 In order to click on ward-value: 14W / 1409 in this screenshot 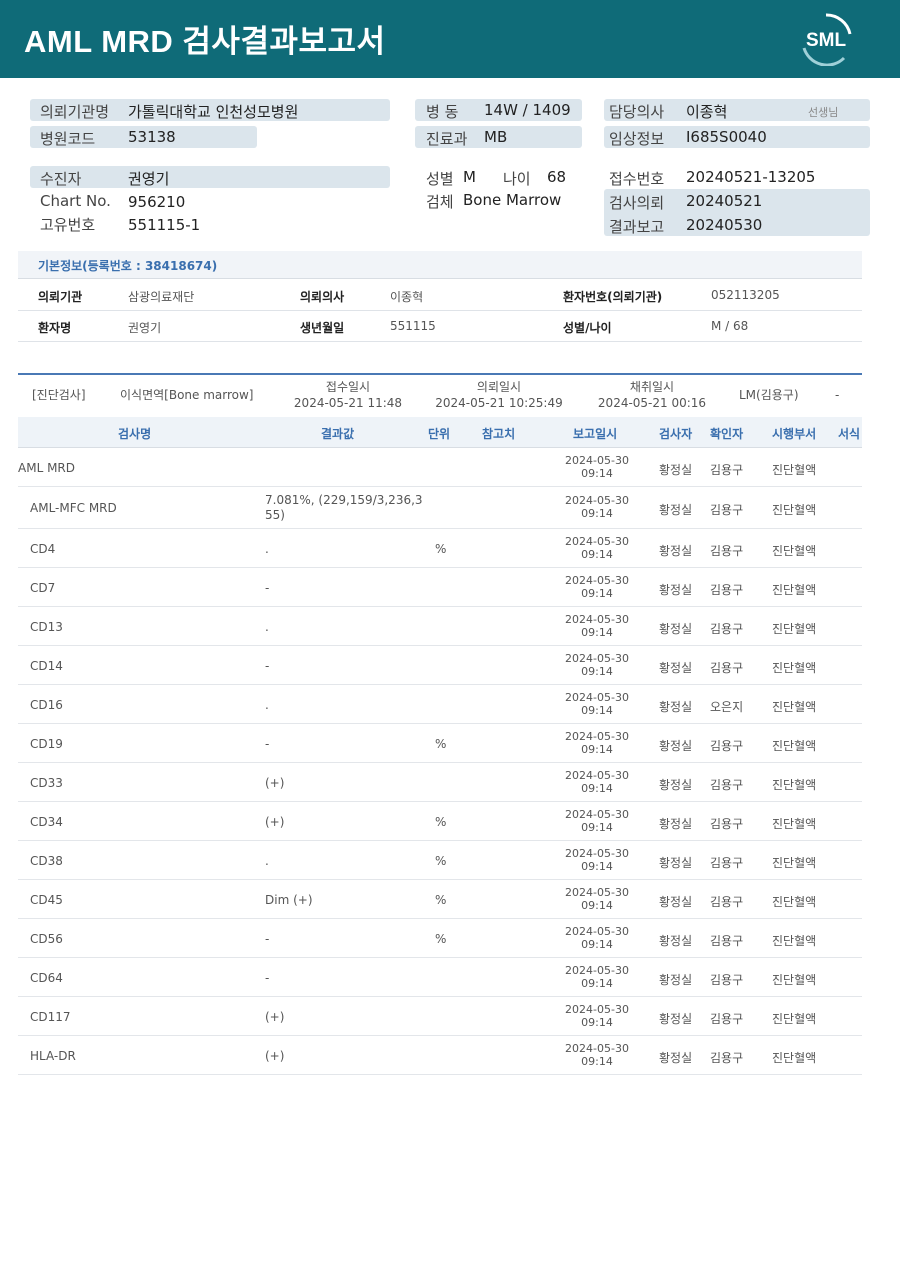, I will do `click(527, 110)`.